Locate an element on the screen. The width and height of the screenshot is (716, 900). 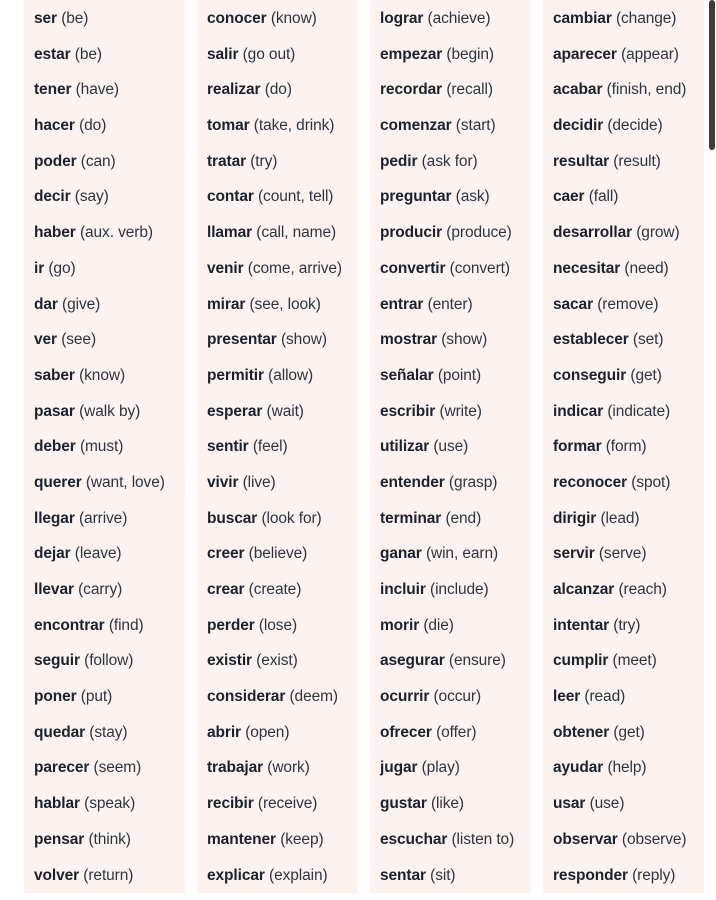
spanish-verb: convertir is located at coordinates (413, 268).